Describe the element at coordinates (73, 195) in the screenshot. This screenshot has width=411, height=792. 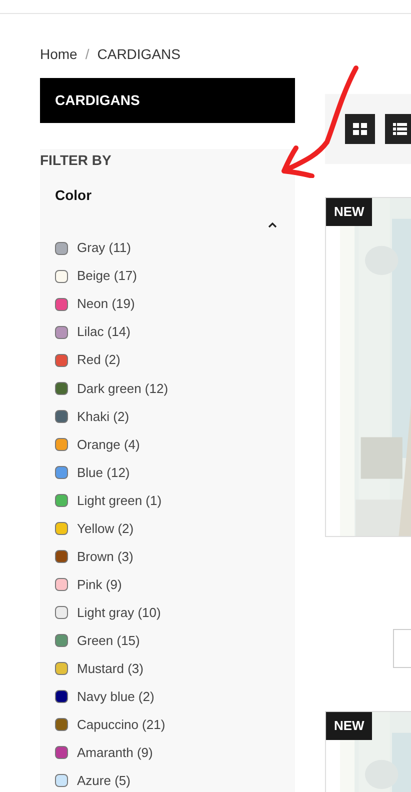
I see `filter-group-title: Color` at that location.